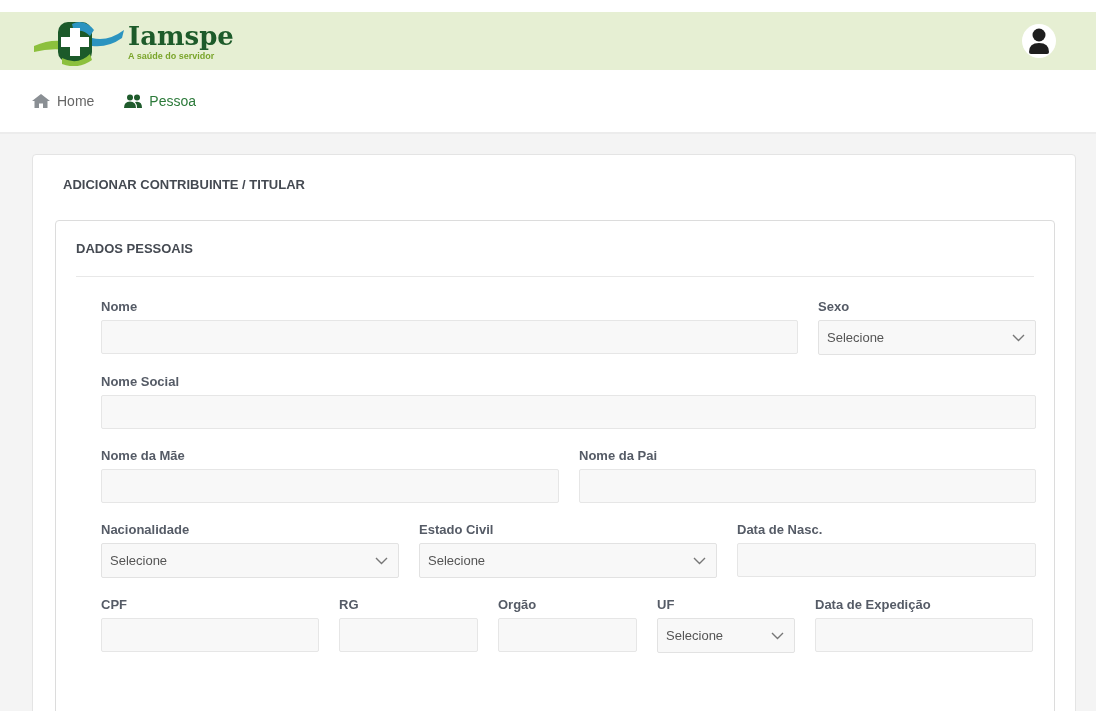  What do you see at coordinates (181, 35) in the screenshot?
I see `brand-name: Iamspe` at bounding box center [181, 35].